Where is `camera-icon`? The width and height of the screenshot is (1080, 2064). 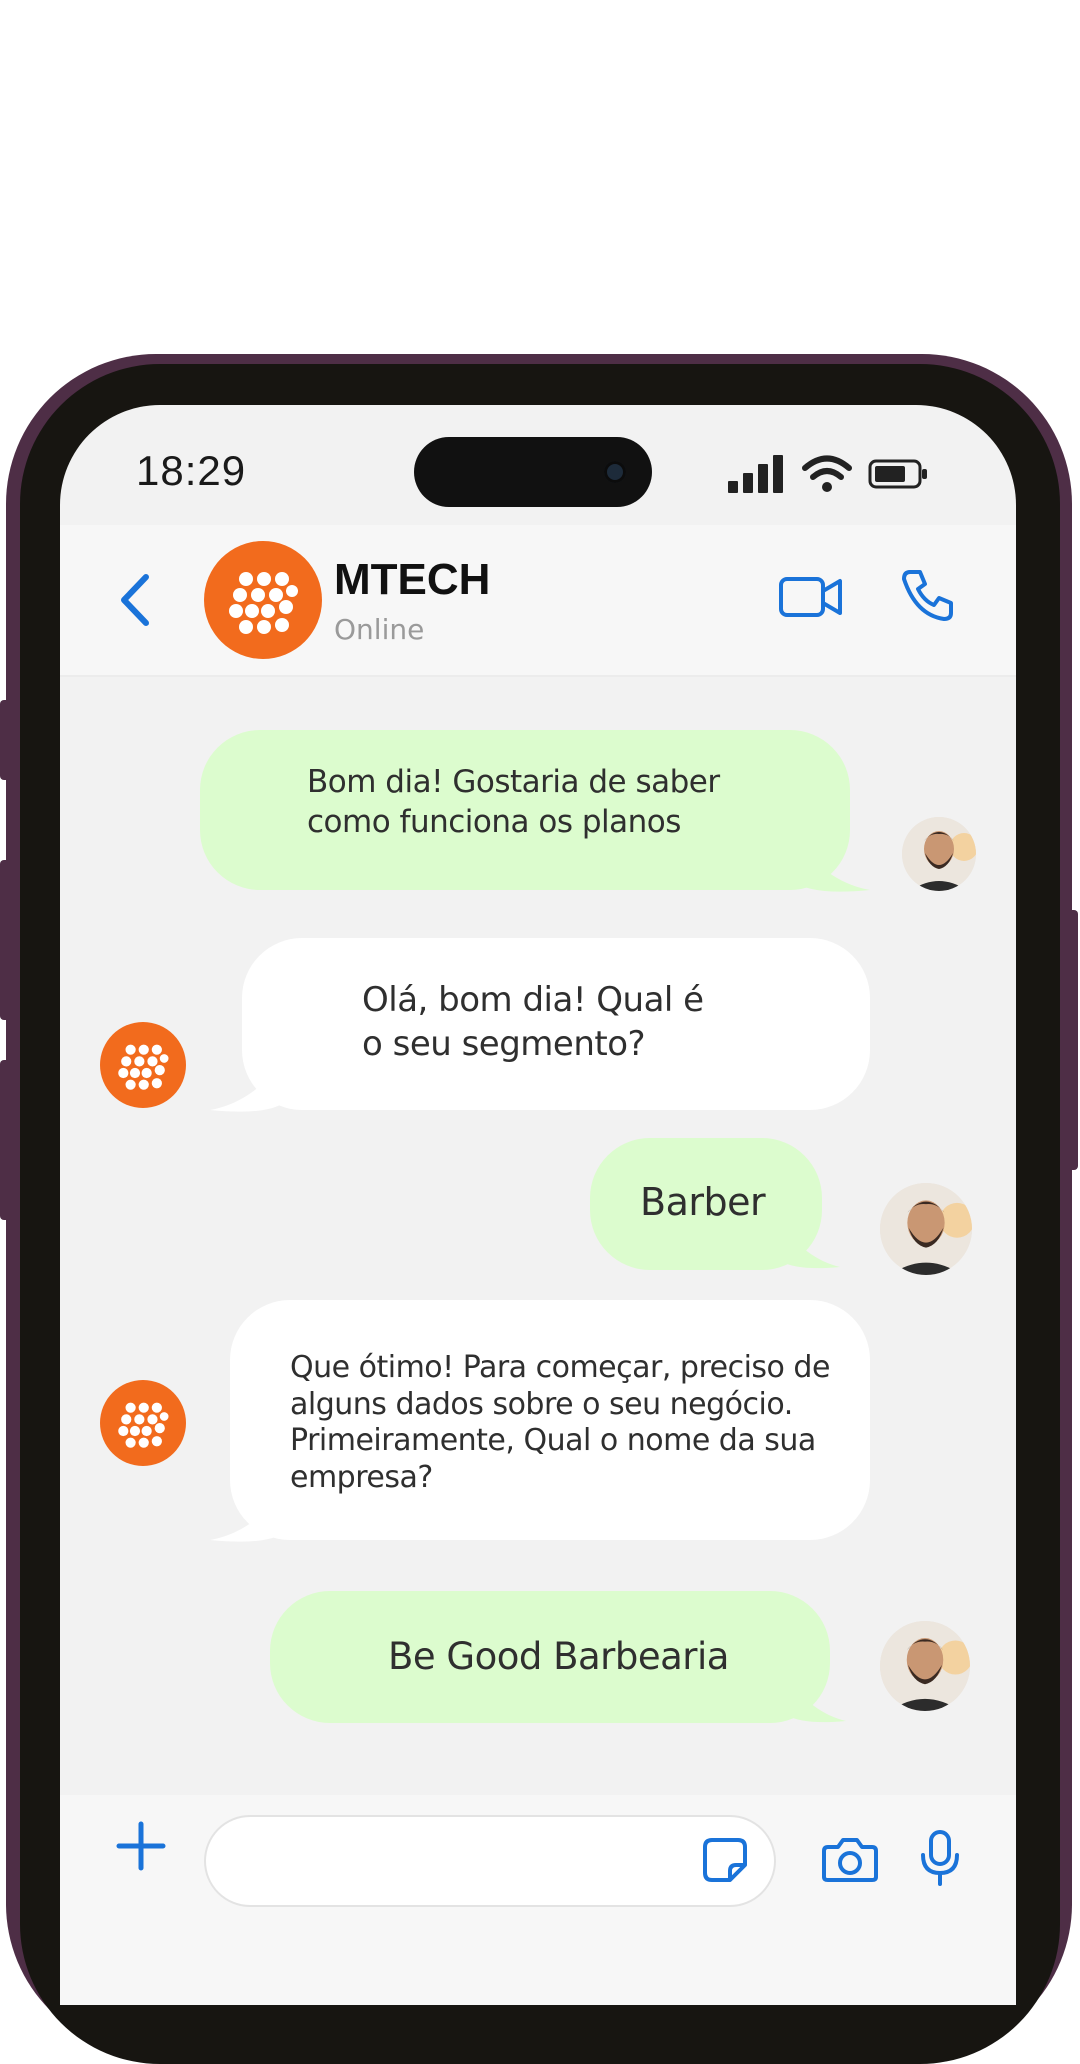 camera-icon is located at coordinates (850, 1859).